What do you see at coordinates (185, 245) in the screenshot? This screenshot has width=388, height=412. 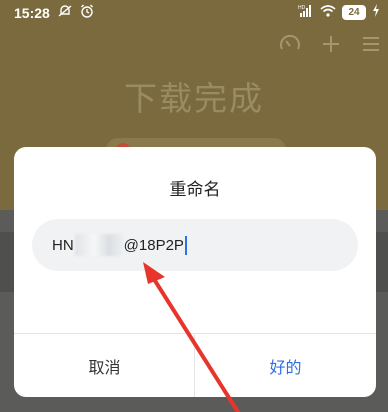 I see `text-cursor` at bounding box center [185, 245].